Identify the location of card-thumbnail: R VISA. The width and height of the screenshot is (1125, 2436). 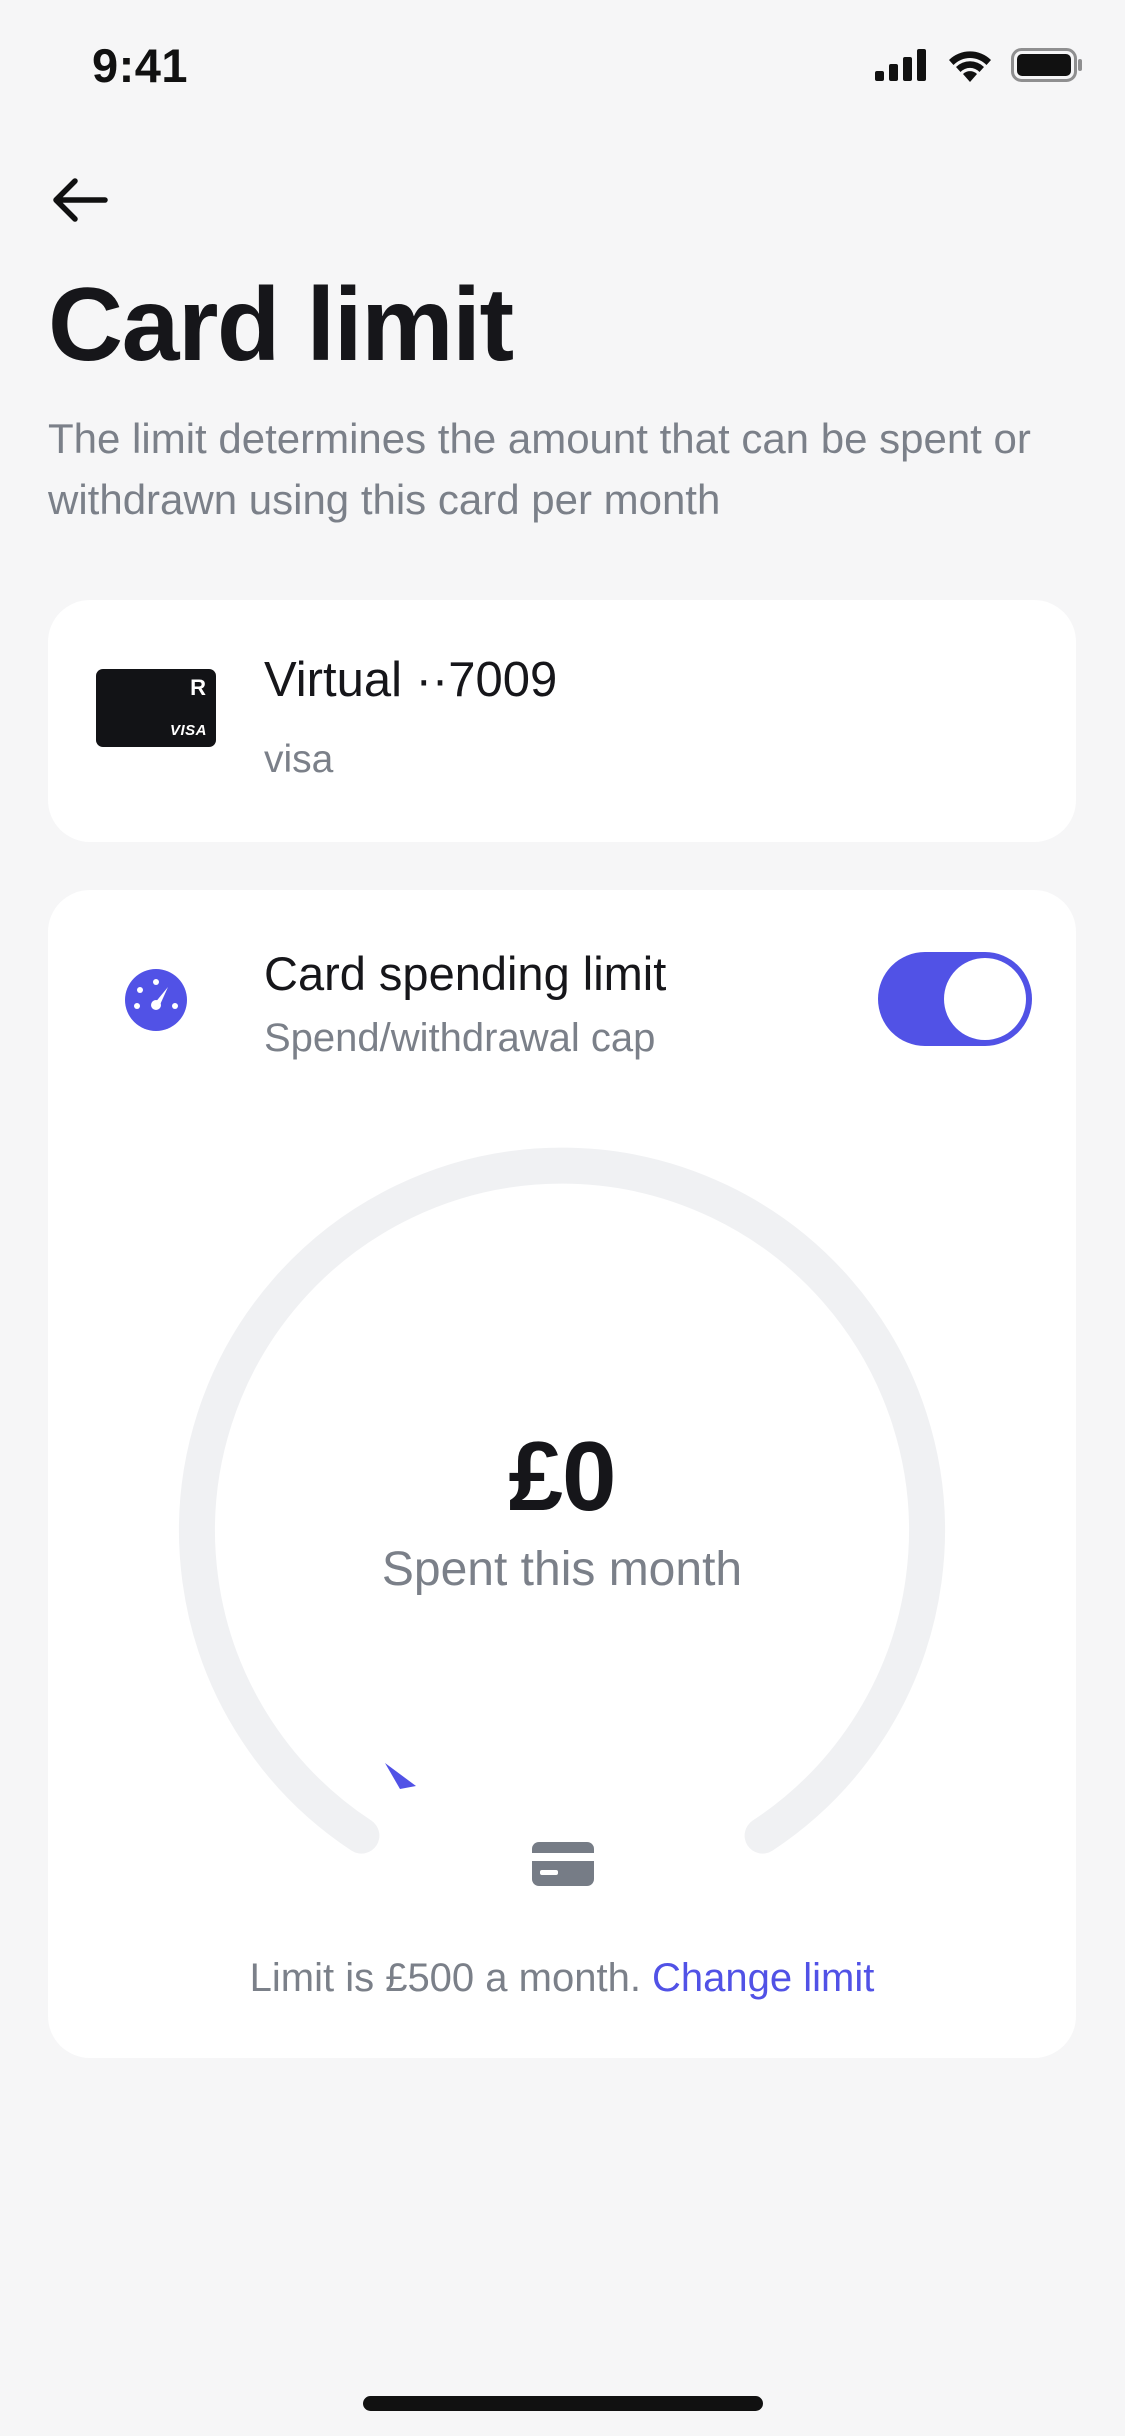
(156, 708).